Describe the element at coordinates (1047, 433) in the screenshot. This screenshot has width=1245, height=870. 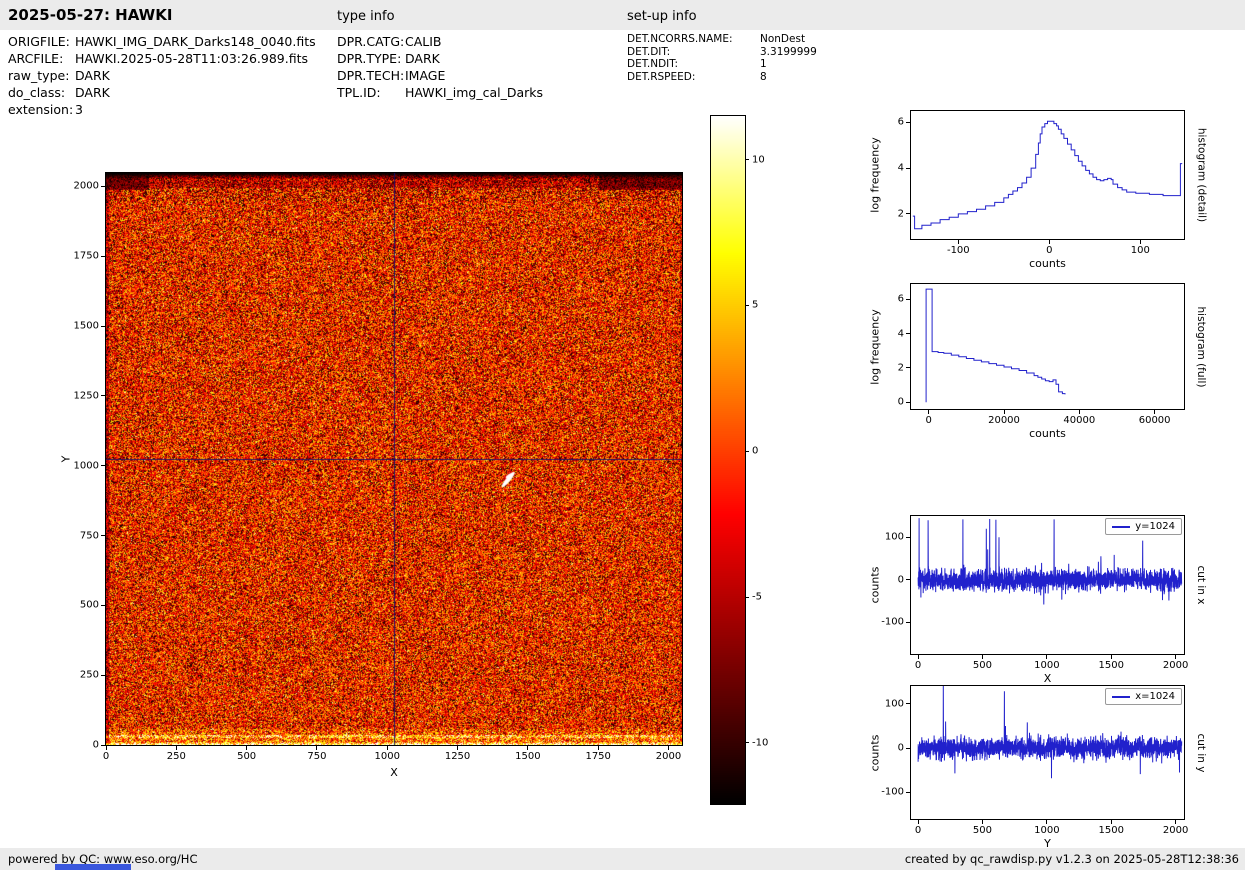
I see `histogram-full-xlabel: counts` at that location.